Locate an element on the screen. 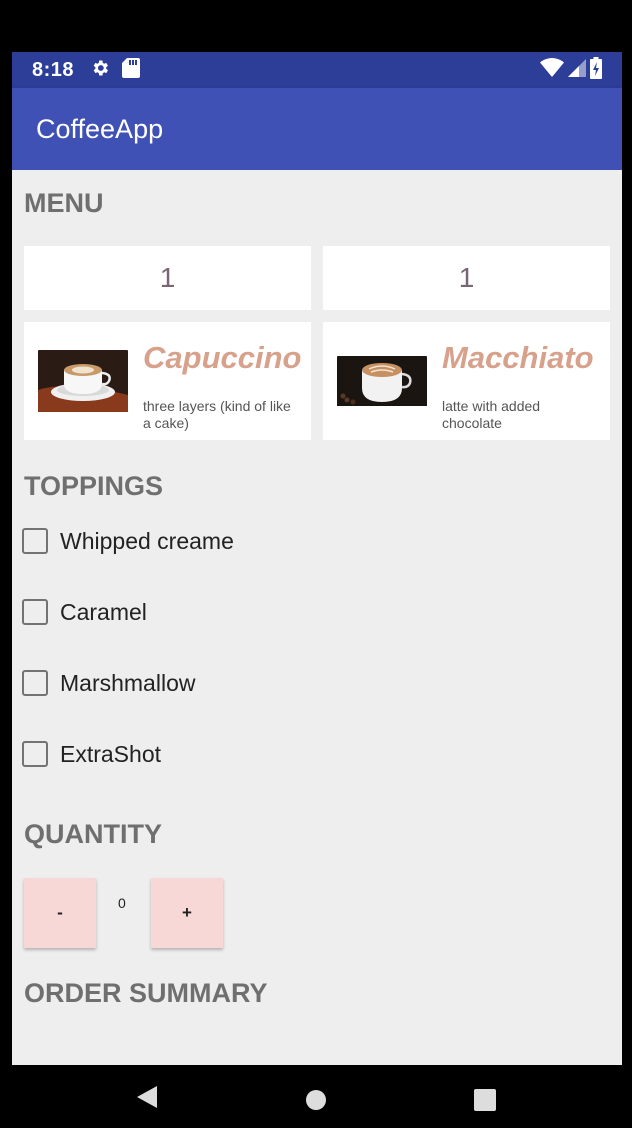 Image resolution: width=632 pixels, height=1128 pixels. signal-icon is located at coordinates (577, 70).